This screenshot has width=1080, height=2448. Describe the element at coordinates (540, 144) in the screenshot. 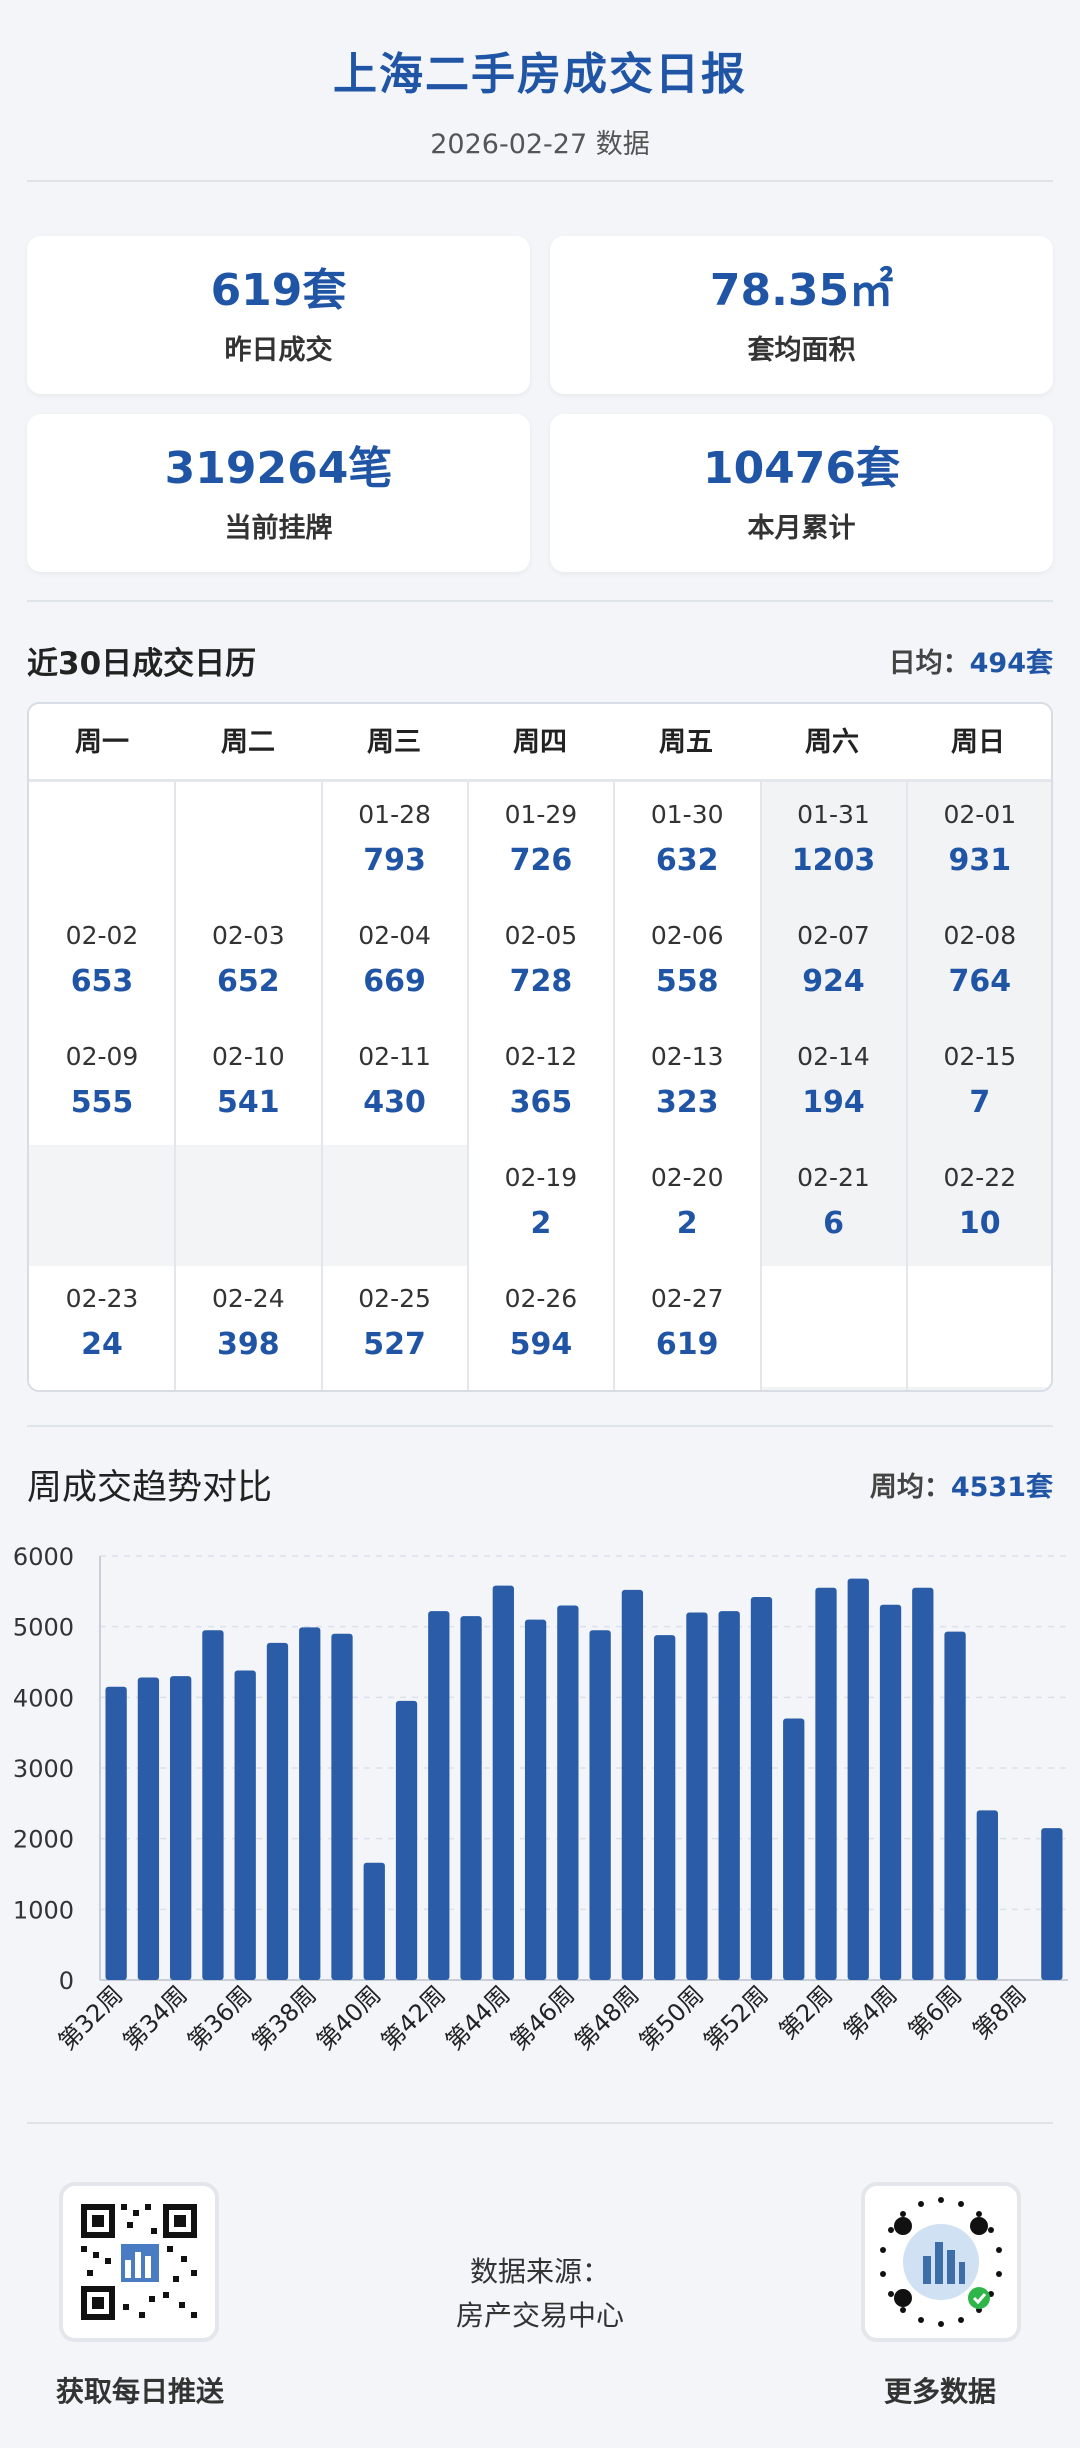

I see `page-subtitle: 2026-02-27 数据` at that location.